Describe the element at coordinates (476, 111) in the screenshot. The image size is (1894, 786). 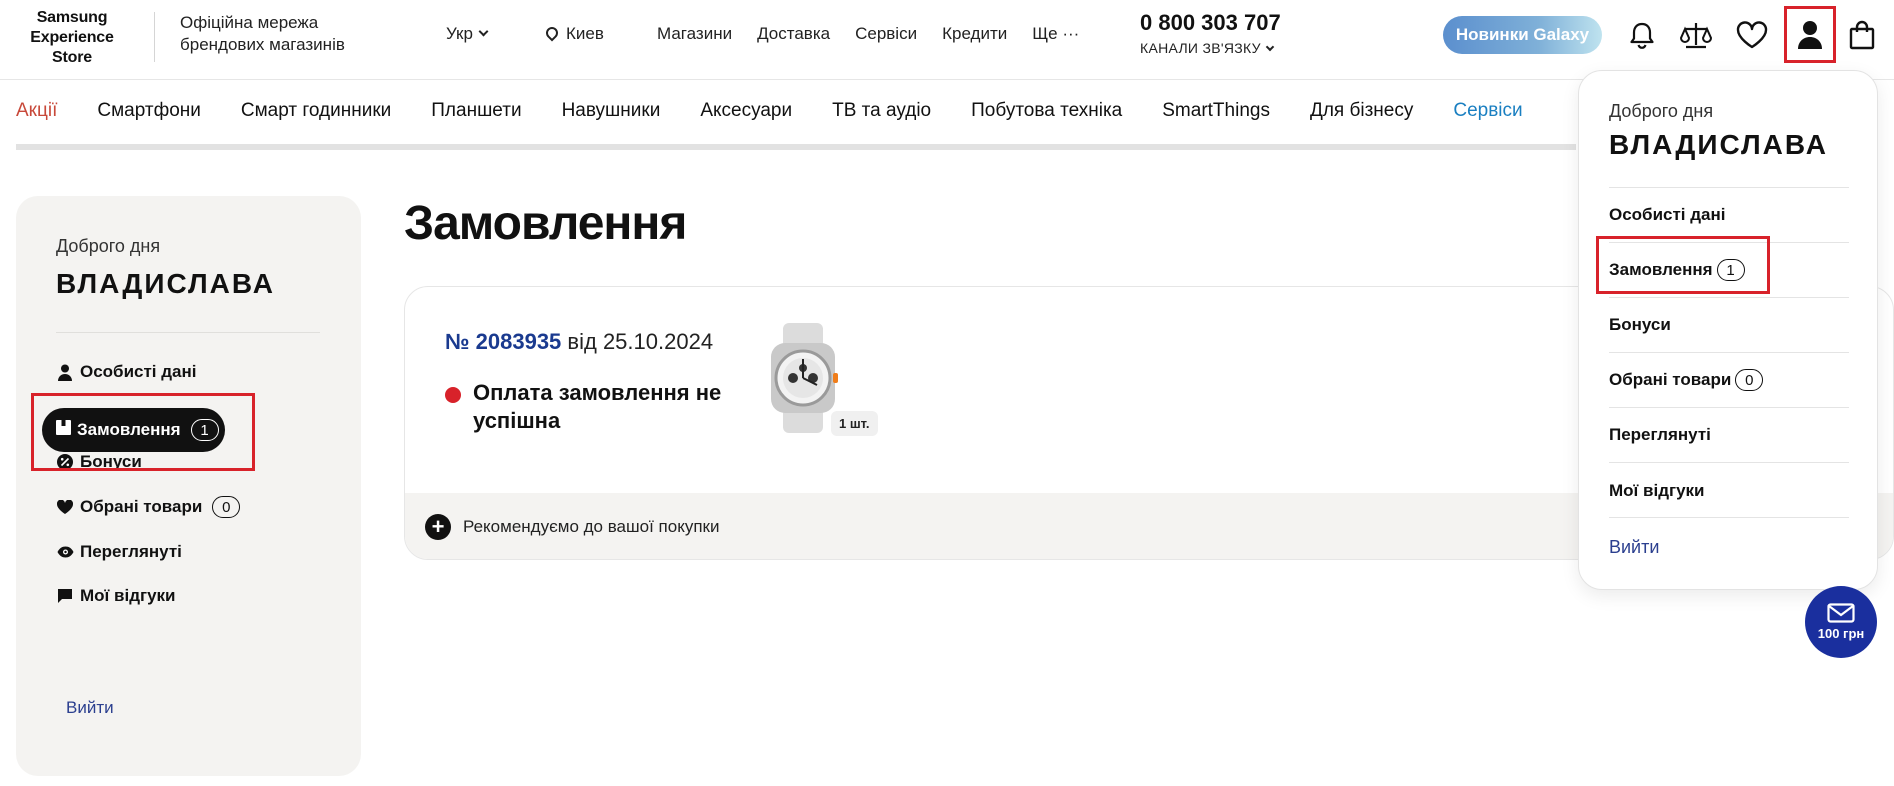
I see `category-tablets: Планшети` at that location.